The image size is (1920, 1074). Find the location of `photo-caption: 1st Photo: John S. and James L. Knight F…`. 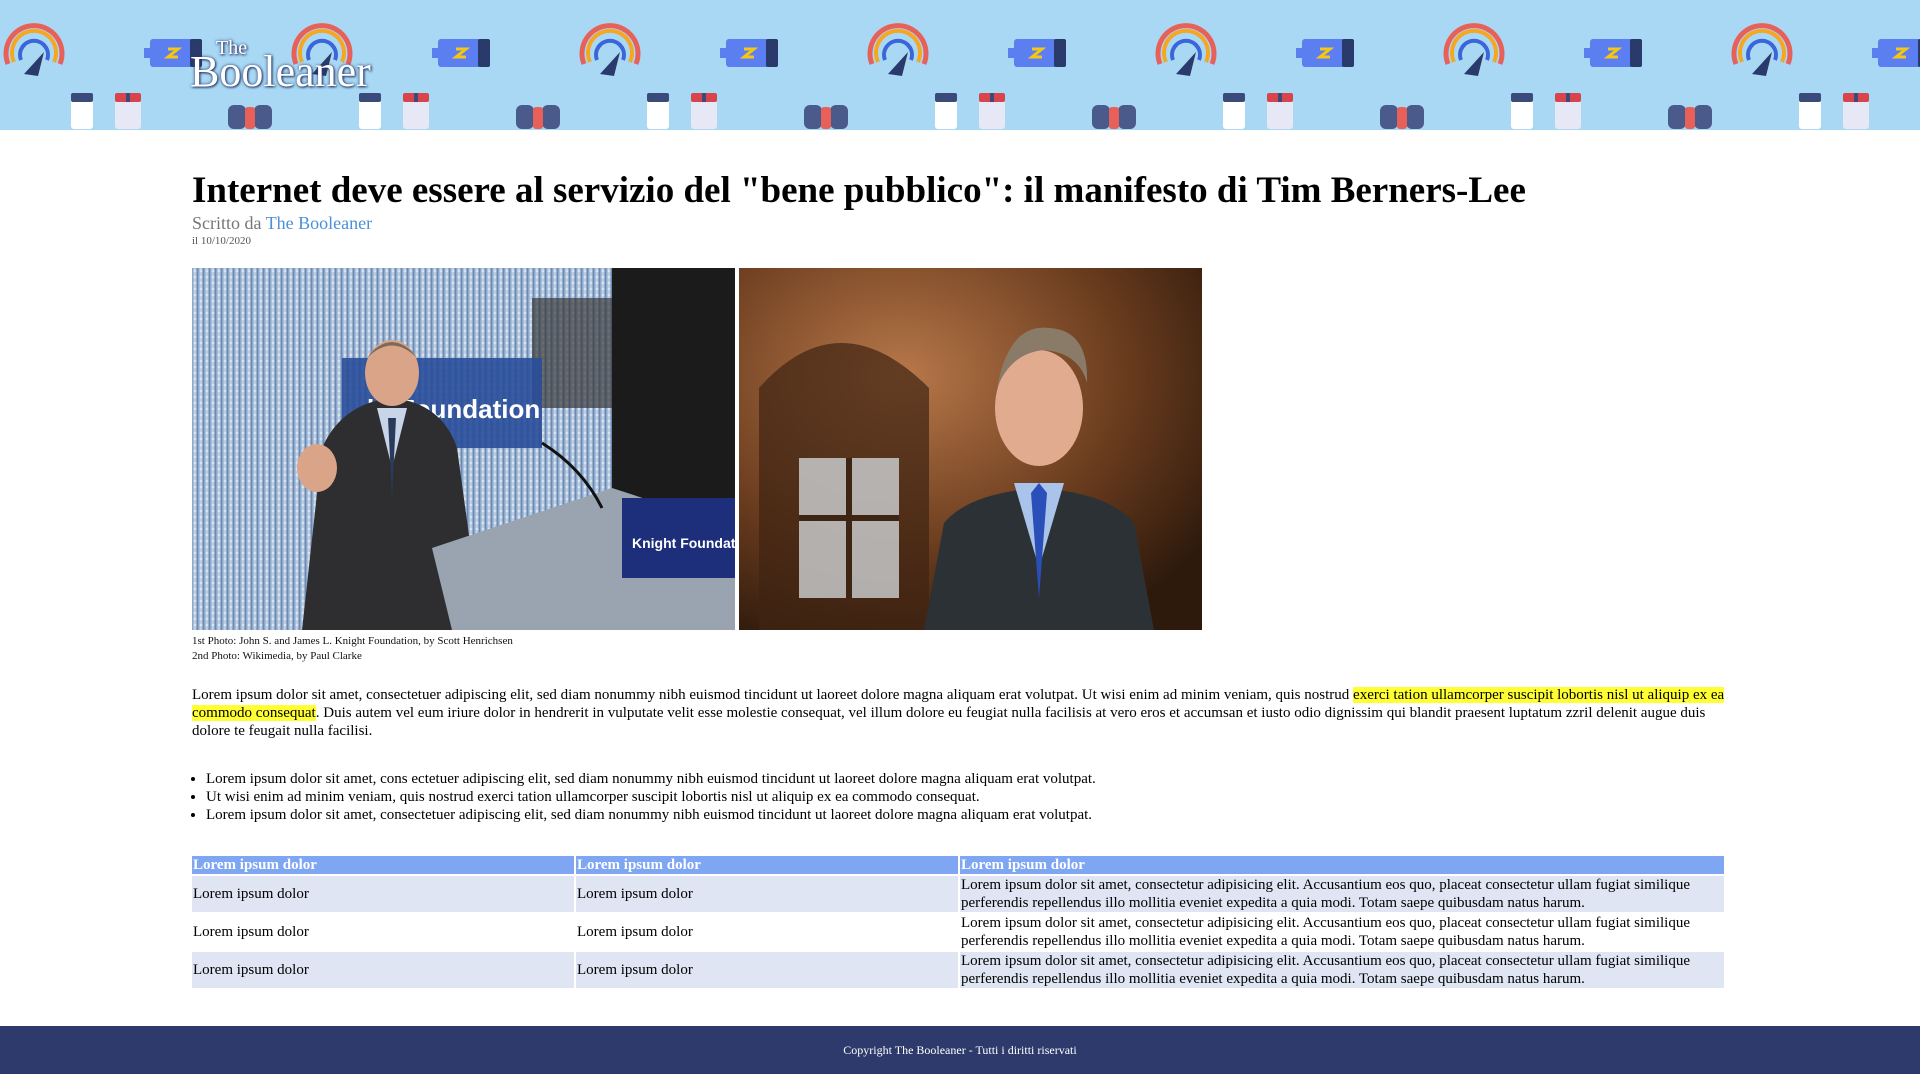

photo-caption: 1st Photo: John S. and James L. Knight F… is located at coordinates (960, 649).